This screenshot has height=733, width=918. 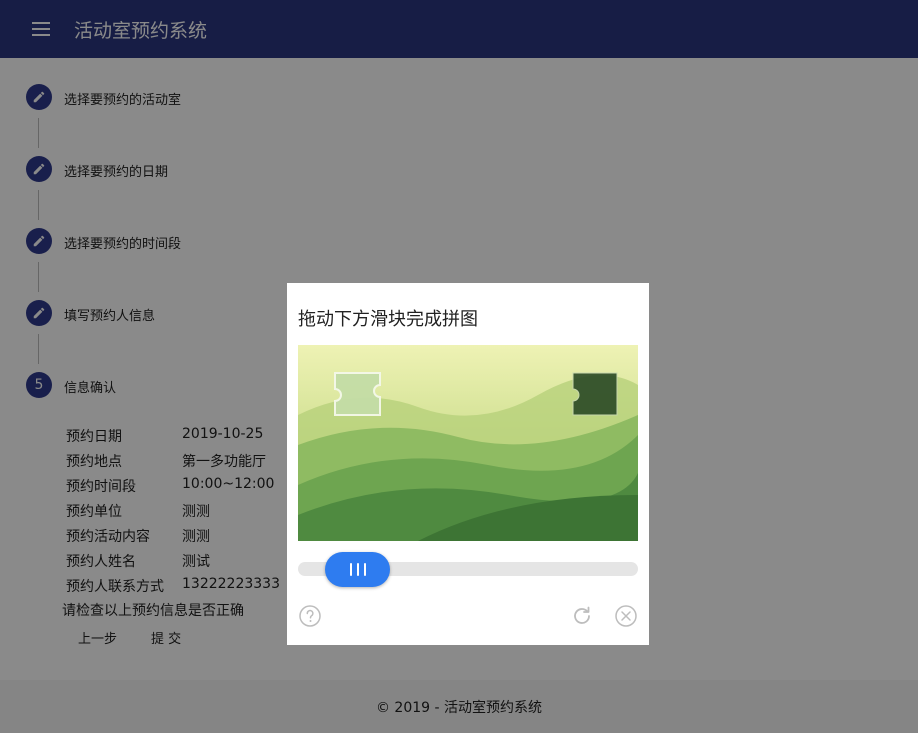 What do you see at coordinates (468, 443) in the screenshot?
I see `puzzle-image` at bounding box center [468, 443].